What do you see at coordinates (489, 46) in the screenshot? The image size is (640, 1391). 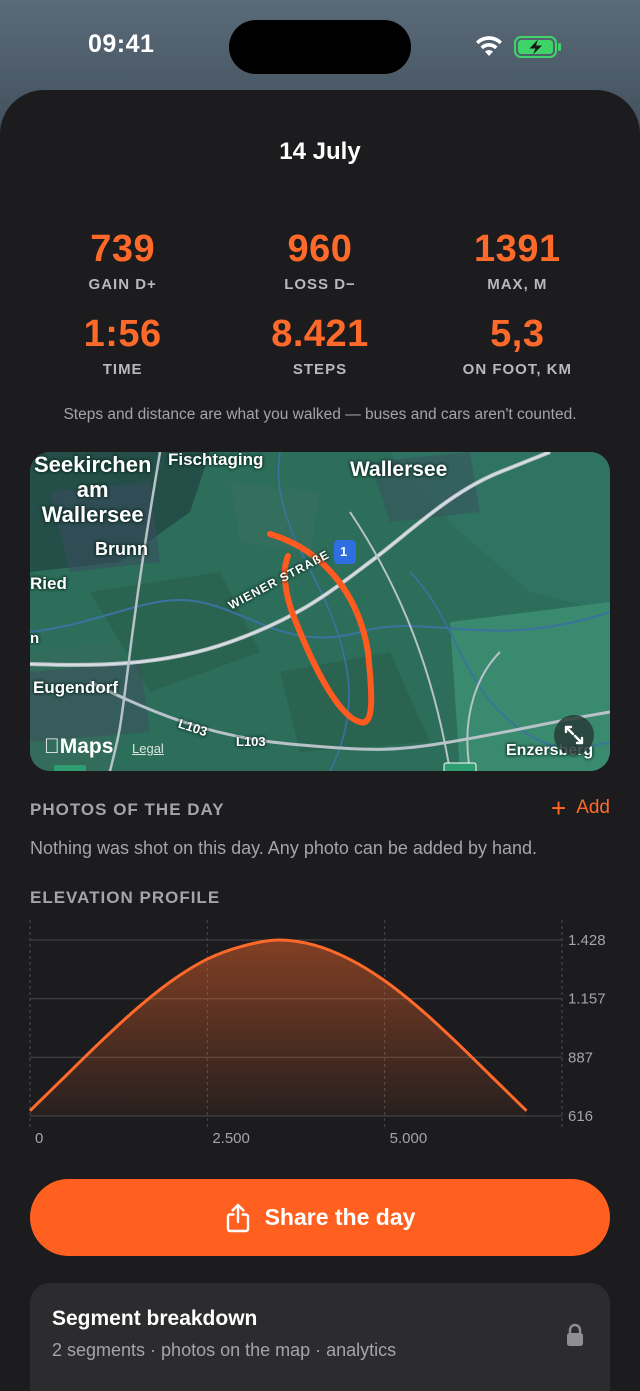 I see `wifi-icon` at bounding box center [489, 46].